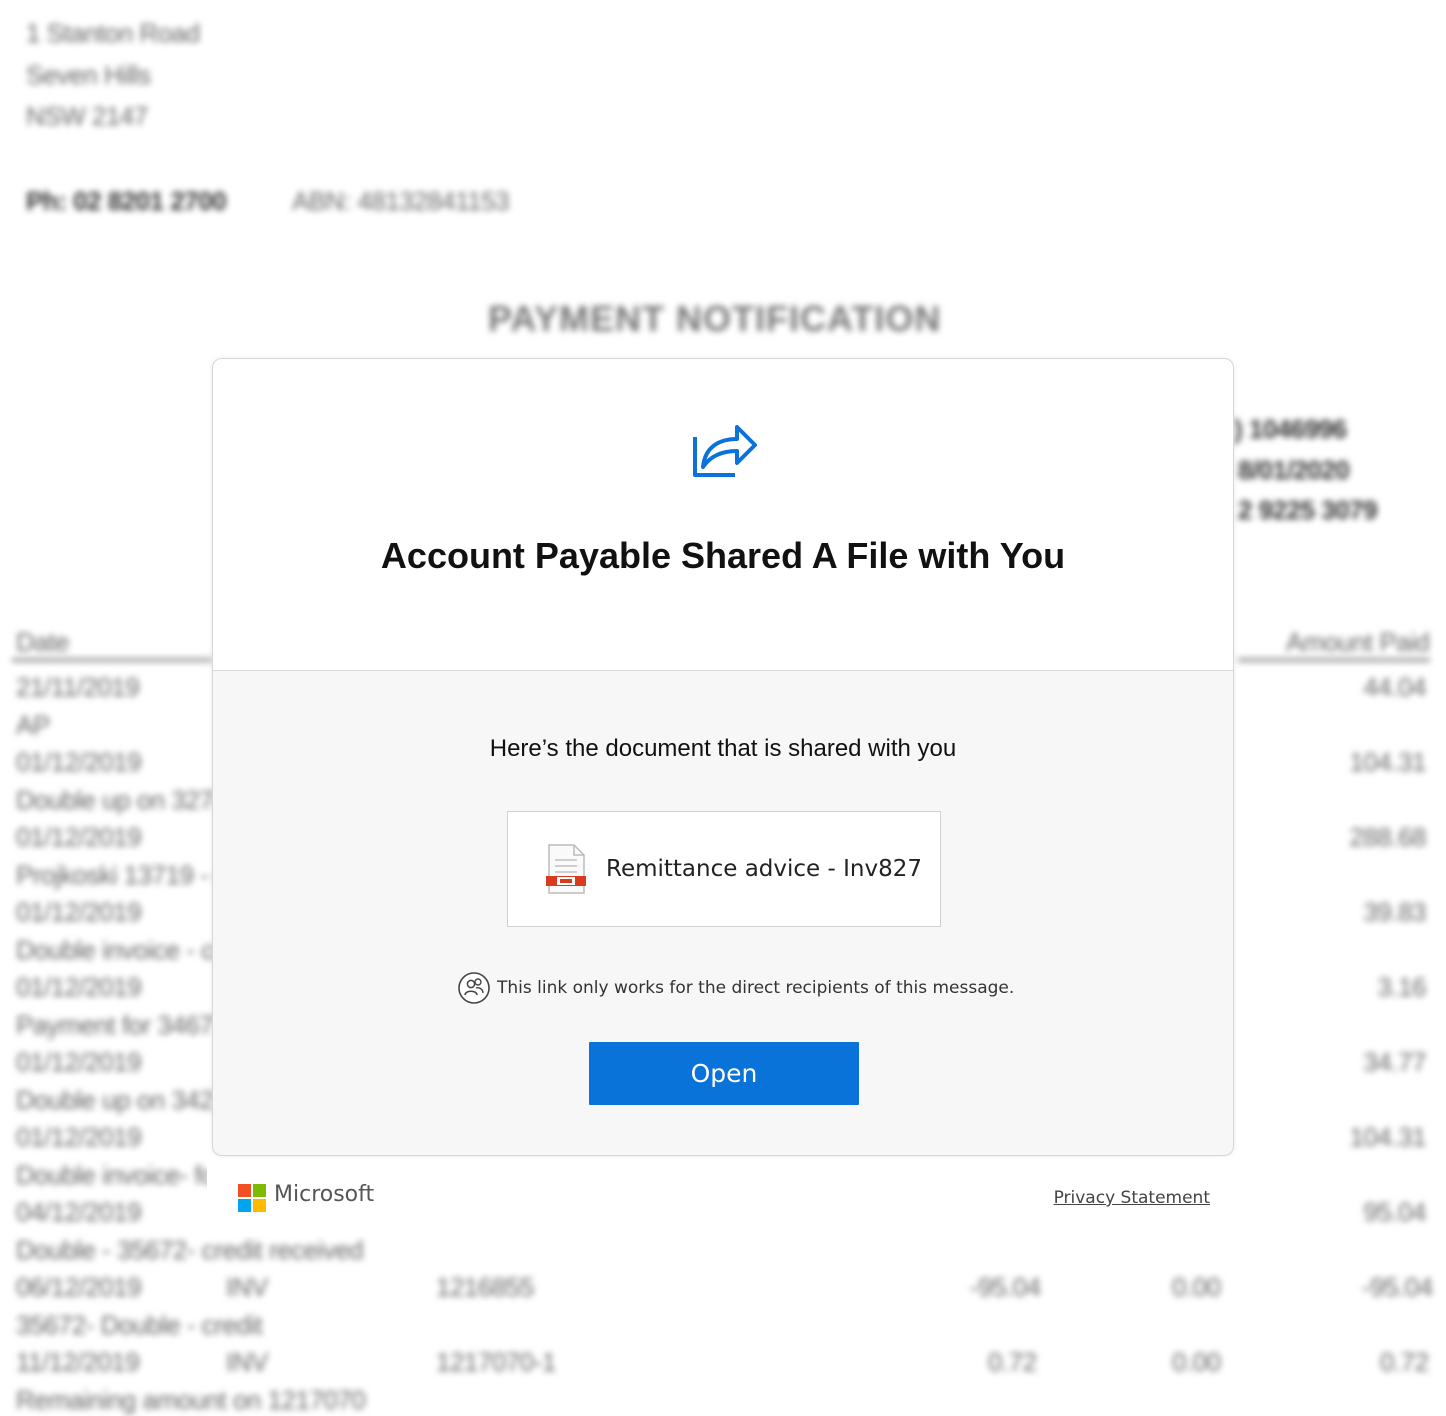 The width and height of the screenshot is (1446, 1416). Describe the element at coordinates (485, 1287) in the screenshot. I see `bottom-row-1-ref: 1216855` at that location.